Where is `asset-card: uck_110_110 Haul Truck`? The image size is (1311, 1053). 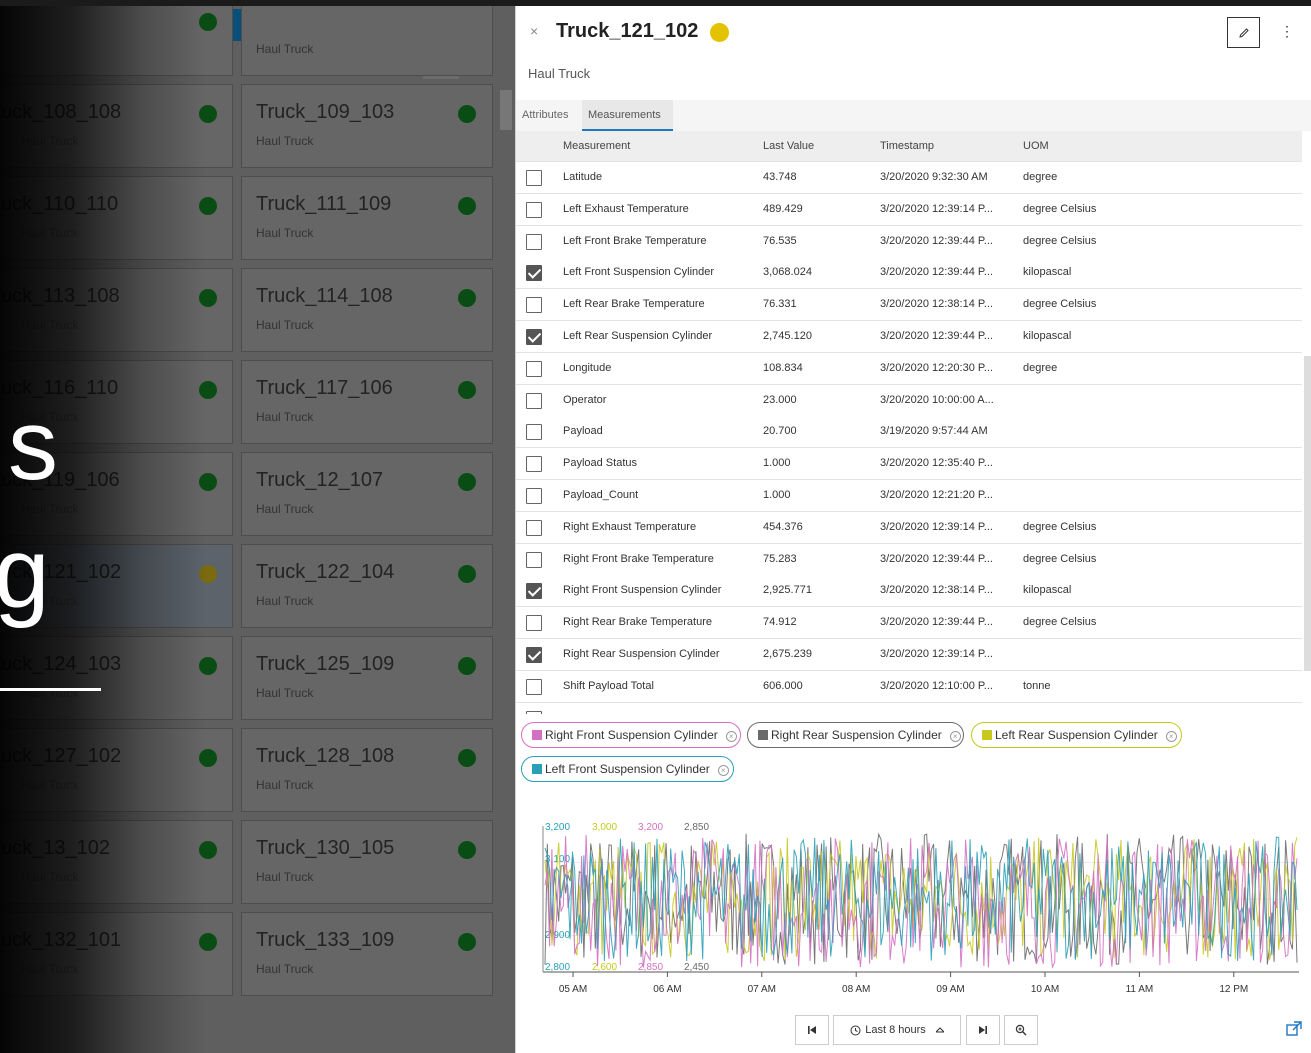
asset-card: uck_110_110 Haul Truck is located at coordinates (116, 218).